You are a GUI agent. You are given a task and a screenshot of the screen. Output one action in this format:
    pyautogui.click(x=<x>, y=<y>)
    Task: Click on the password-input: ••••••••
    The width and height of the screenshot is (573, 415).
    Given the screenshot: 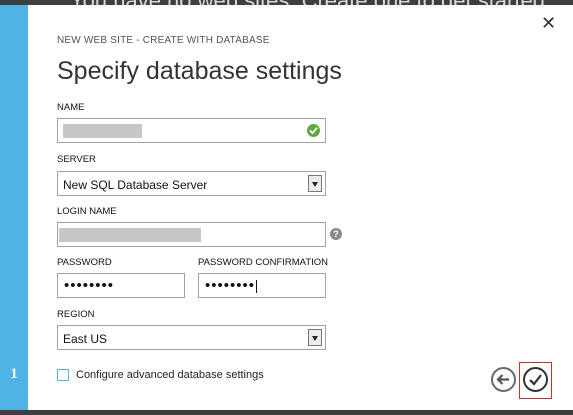 What is the action you would take?
    pyautogui.click(x=121, y=285)
    